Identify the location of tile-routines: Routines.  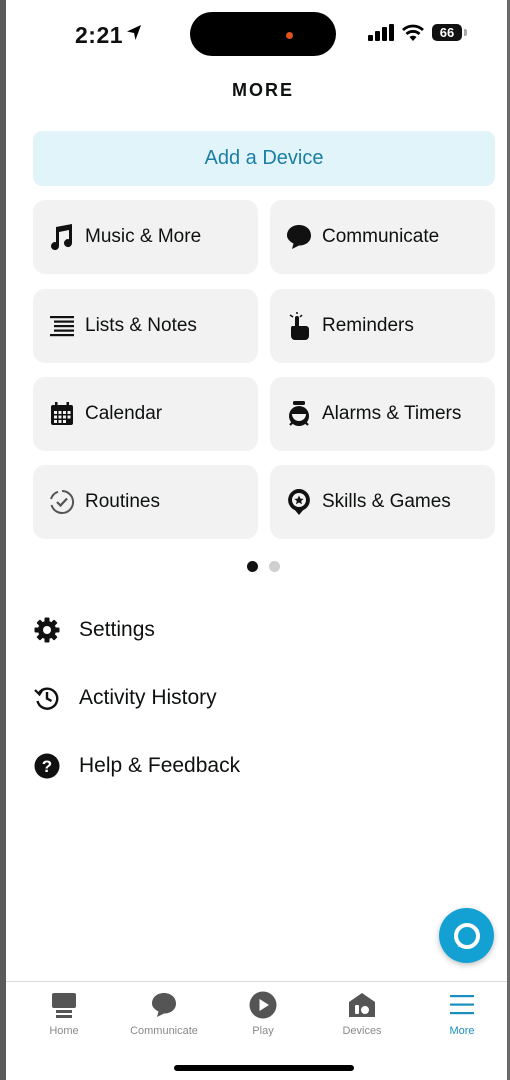
(145, 502).